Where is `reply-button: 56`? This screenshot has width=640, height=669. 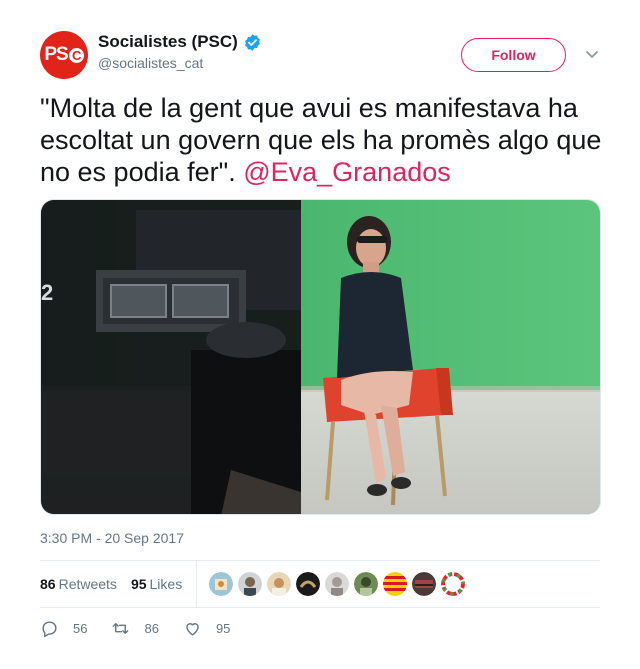
reply-button: 56 is located at coordinates (63, 628).